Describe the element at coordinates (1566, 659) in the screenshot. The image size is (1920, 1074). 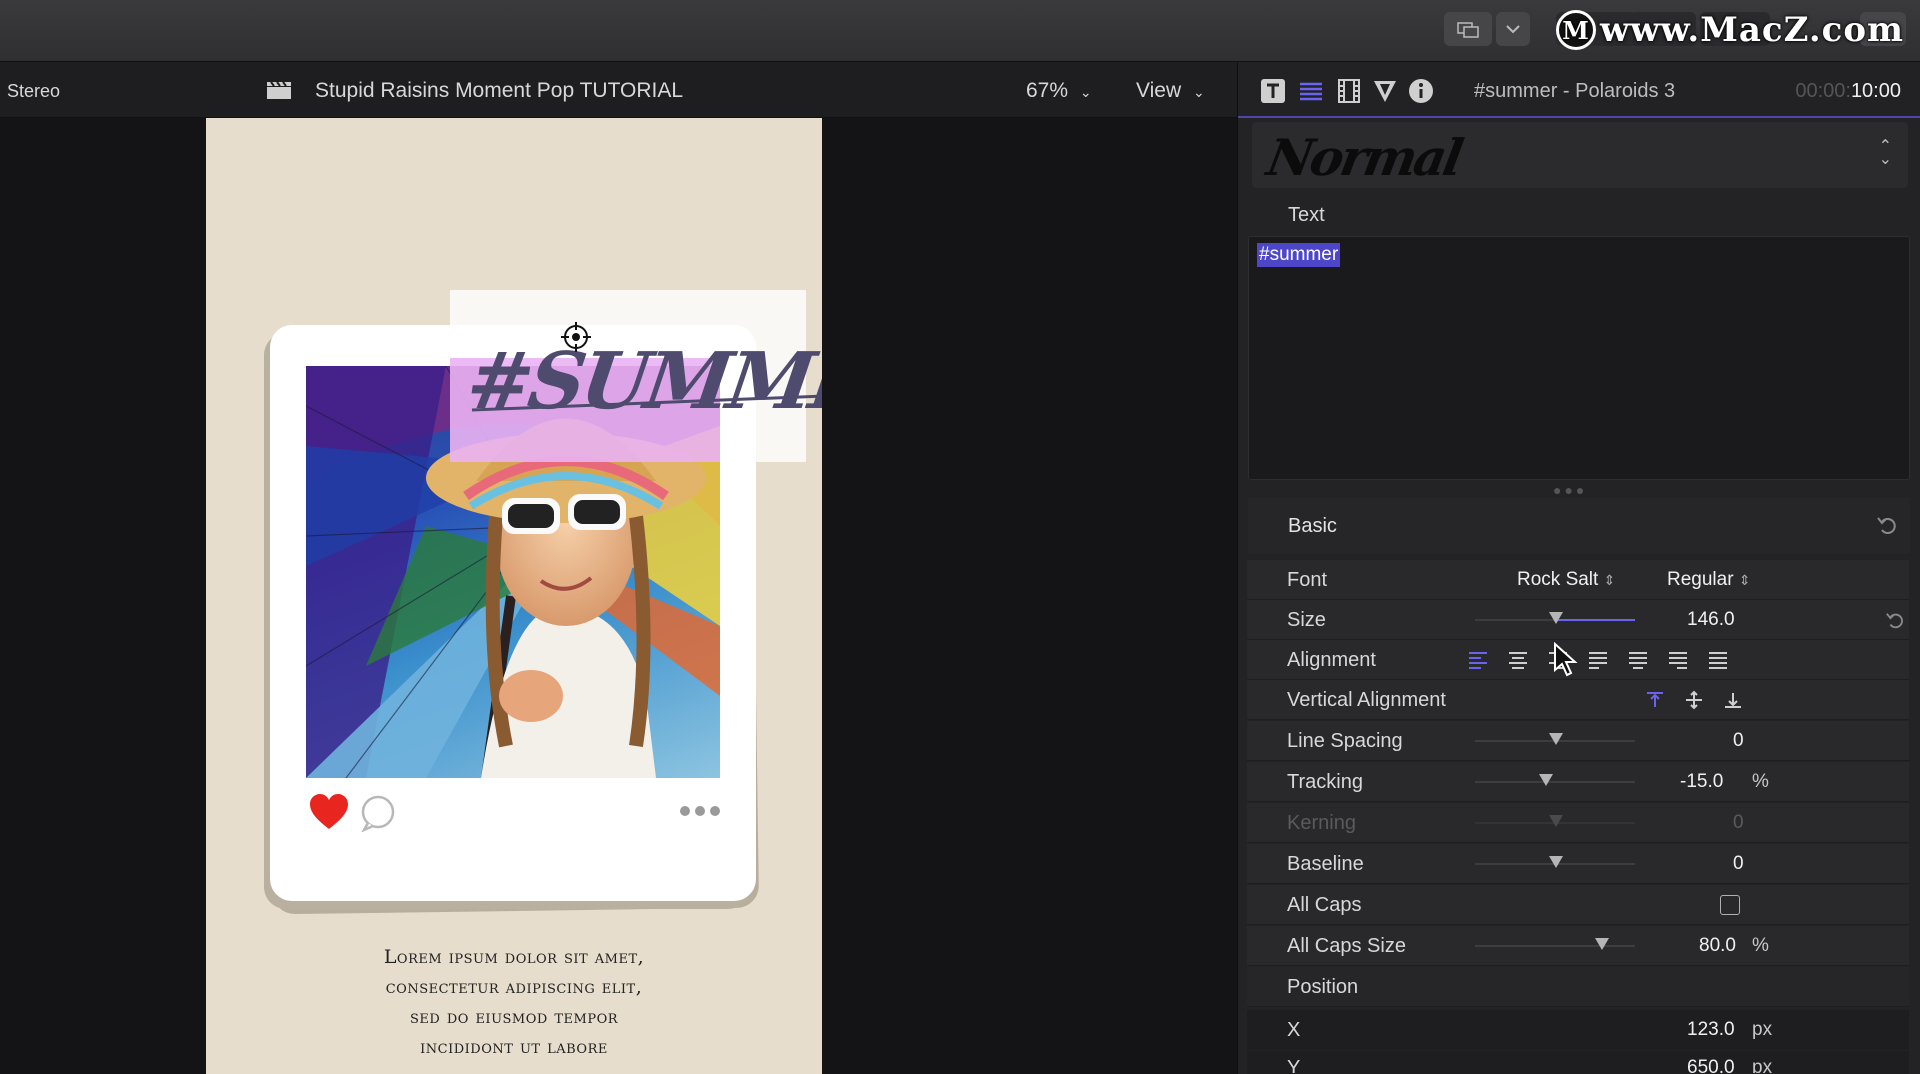
I see `mouse-cursor-icon` at that location.